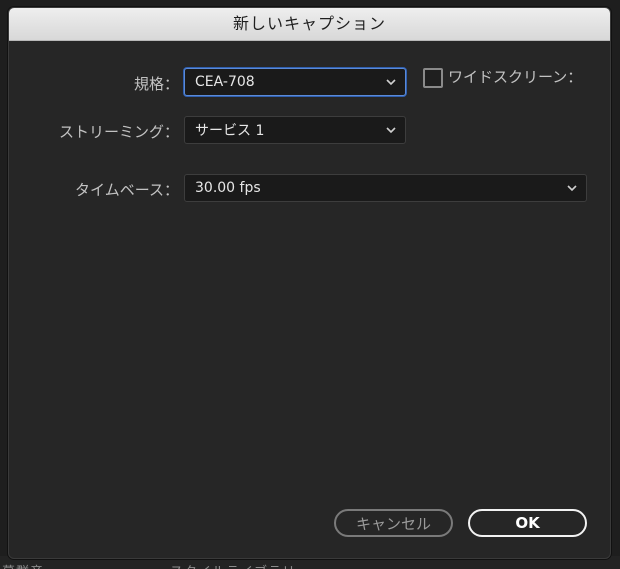  Describe the element at coordinates (225, 82) in the screenshot. I see `standard-select-value: CEA-708` at that location.